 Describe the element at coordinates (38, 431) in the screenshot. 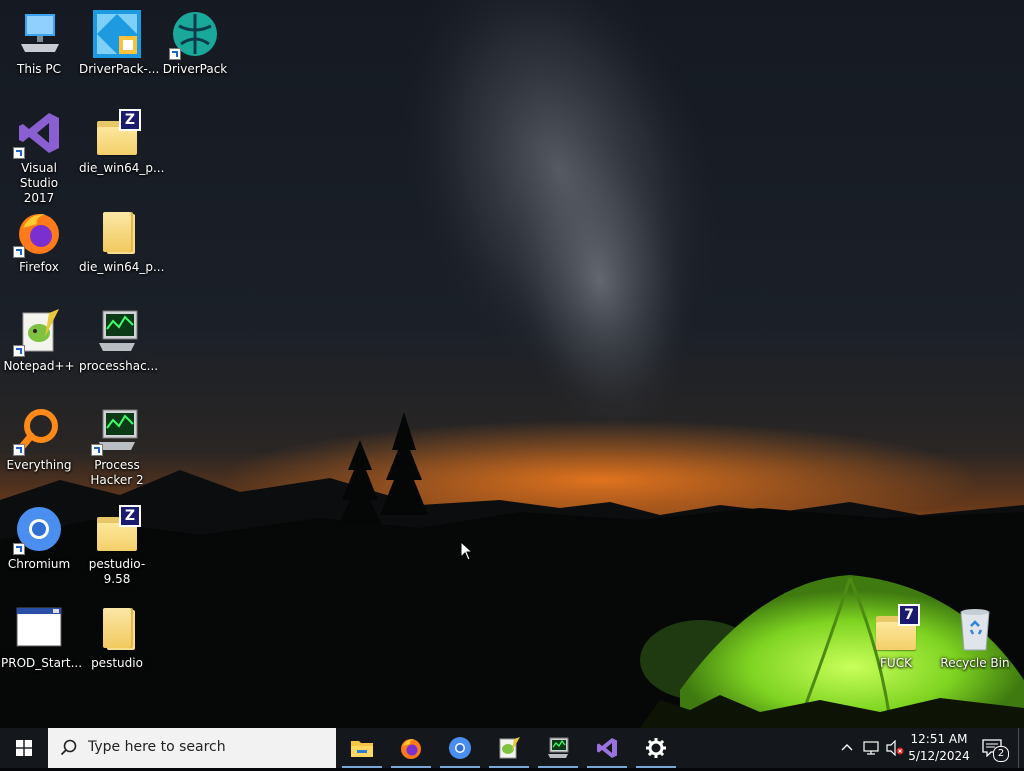

I see `everything-icon` at that location.